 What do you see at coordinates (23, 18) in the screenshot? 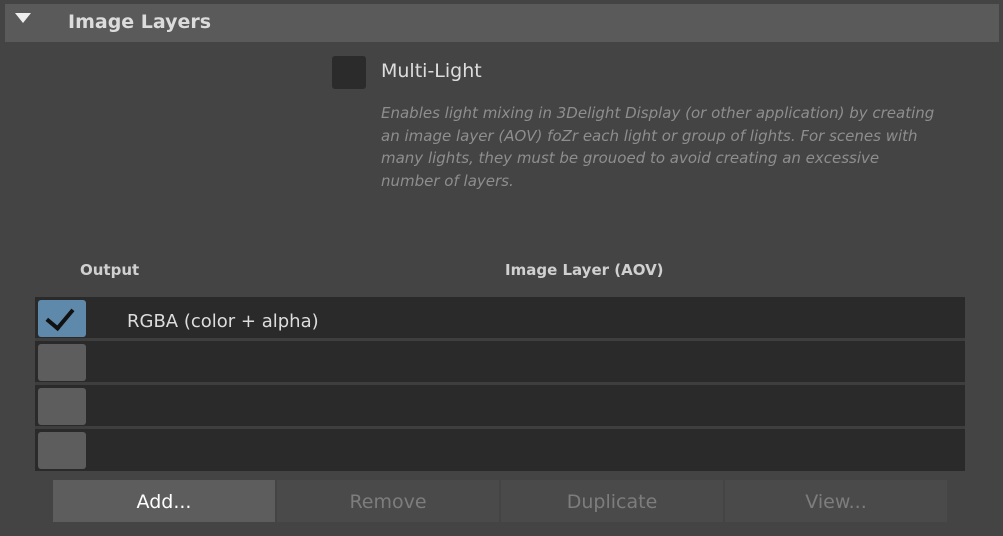
I see `collapse-arrow-icon` at bounding box center [23, 18].